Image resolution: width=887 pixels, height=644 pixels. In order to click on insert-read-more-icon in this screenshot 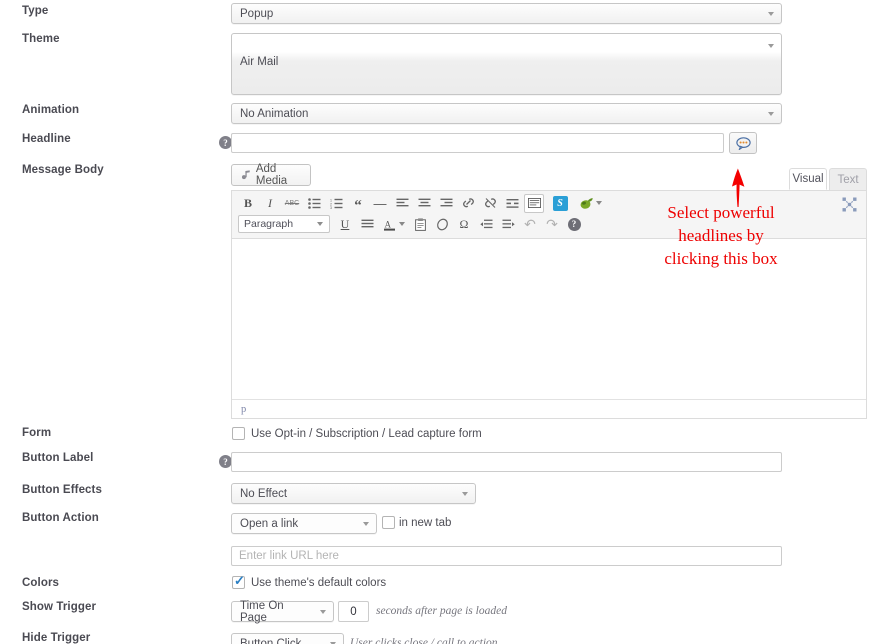, I will do `click(512, 203)`.